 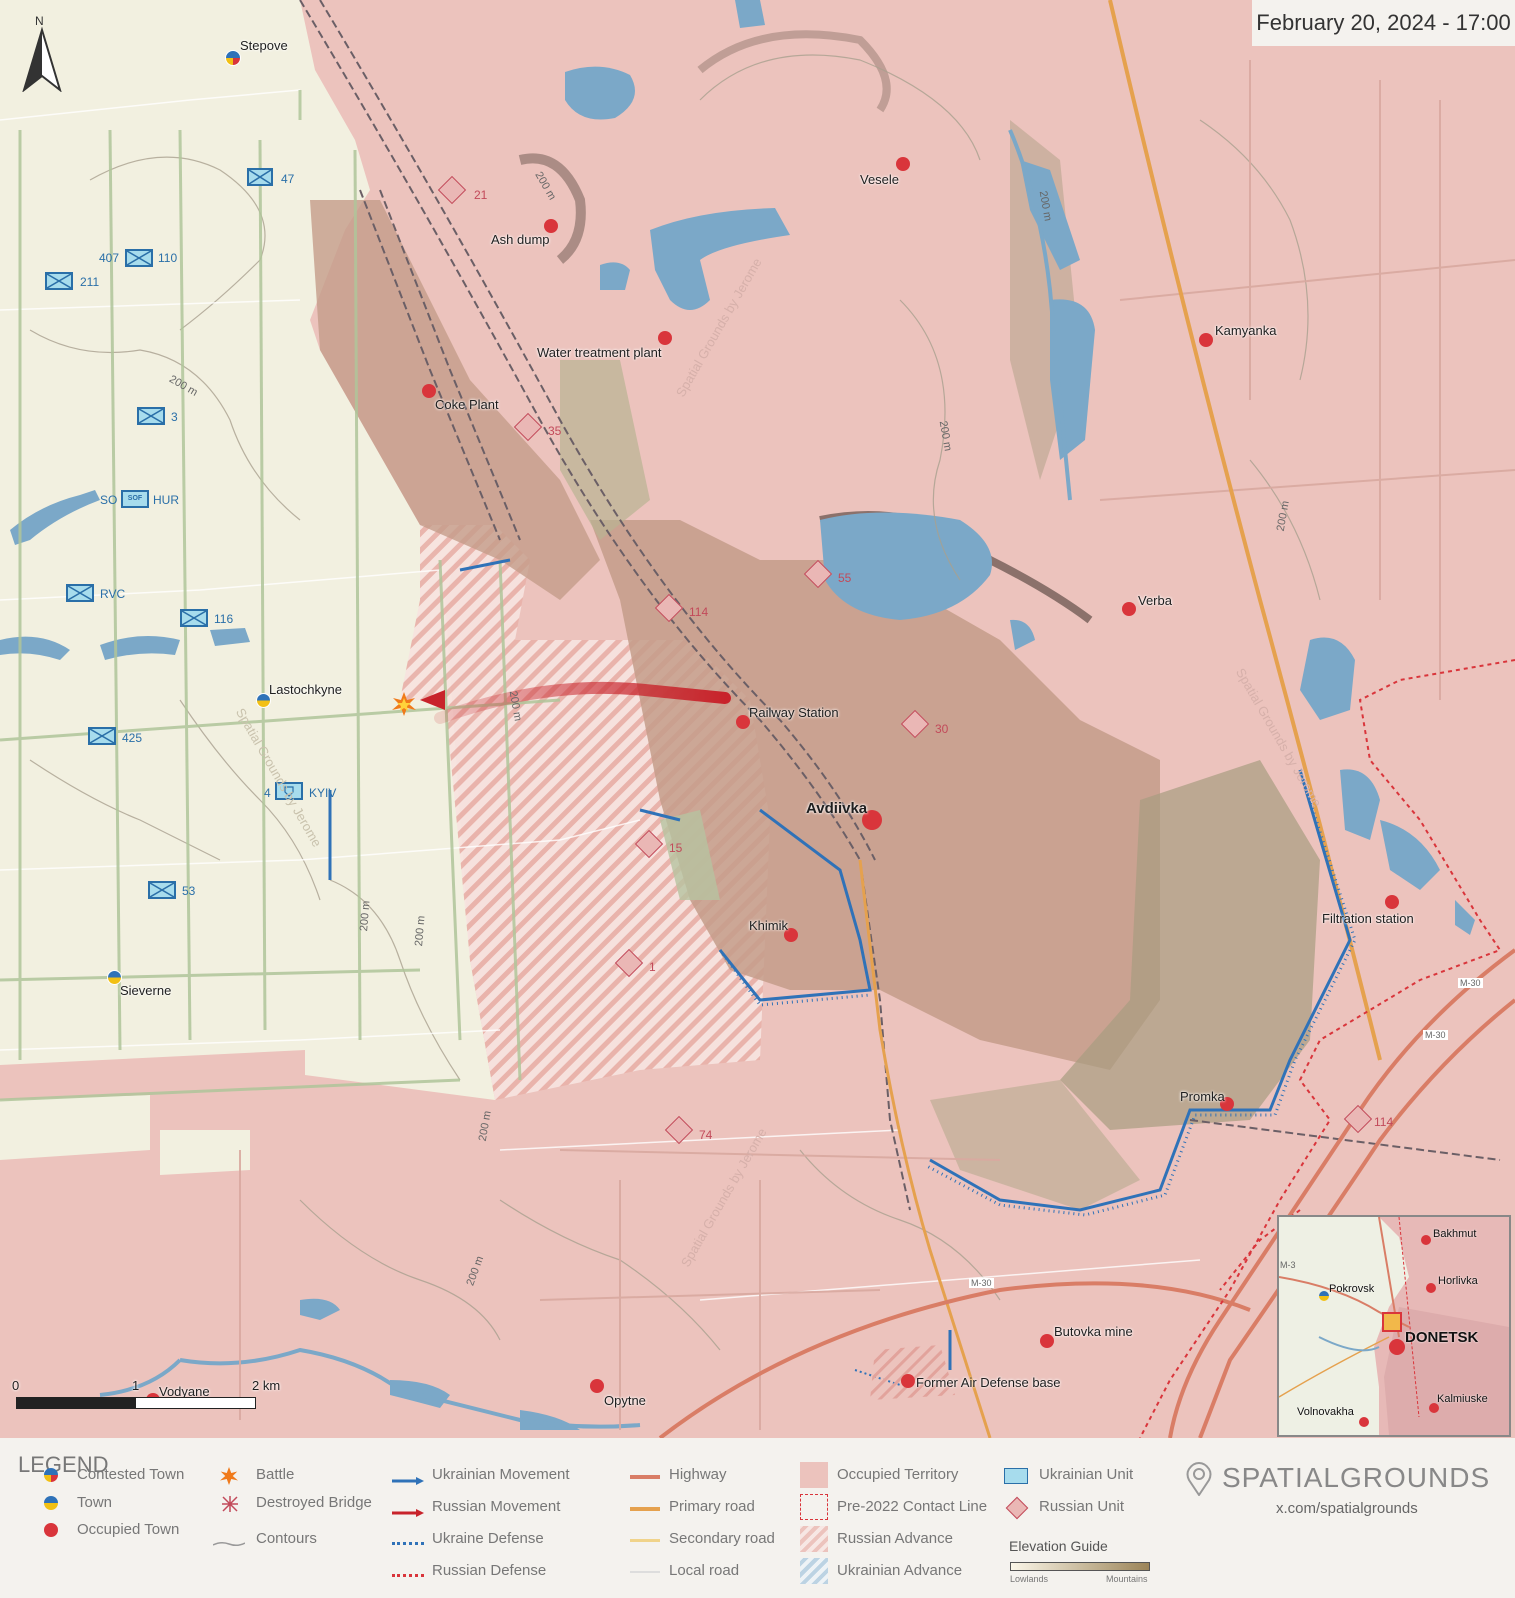 What do you see at coordinates (233, 58) in the screenshot?
I see `contested-town-icon` at bounding box center [233, 58].